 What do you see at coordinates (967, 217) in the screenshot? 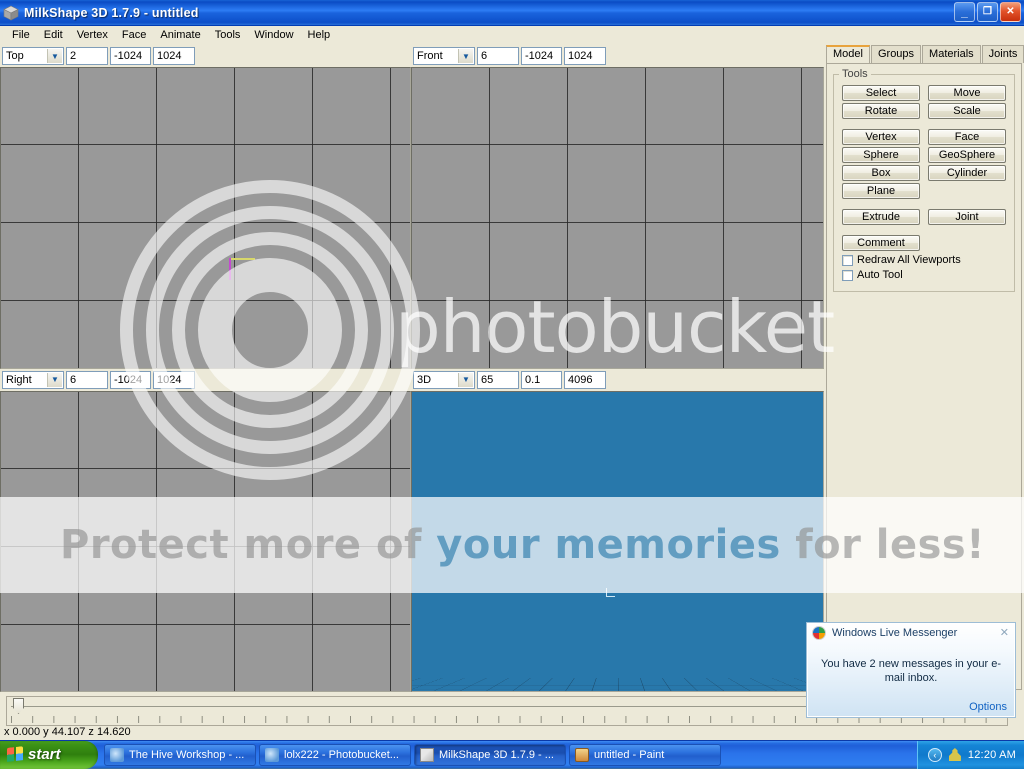
I see `joint-button: Joint` at bounding box center [967, 217].